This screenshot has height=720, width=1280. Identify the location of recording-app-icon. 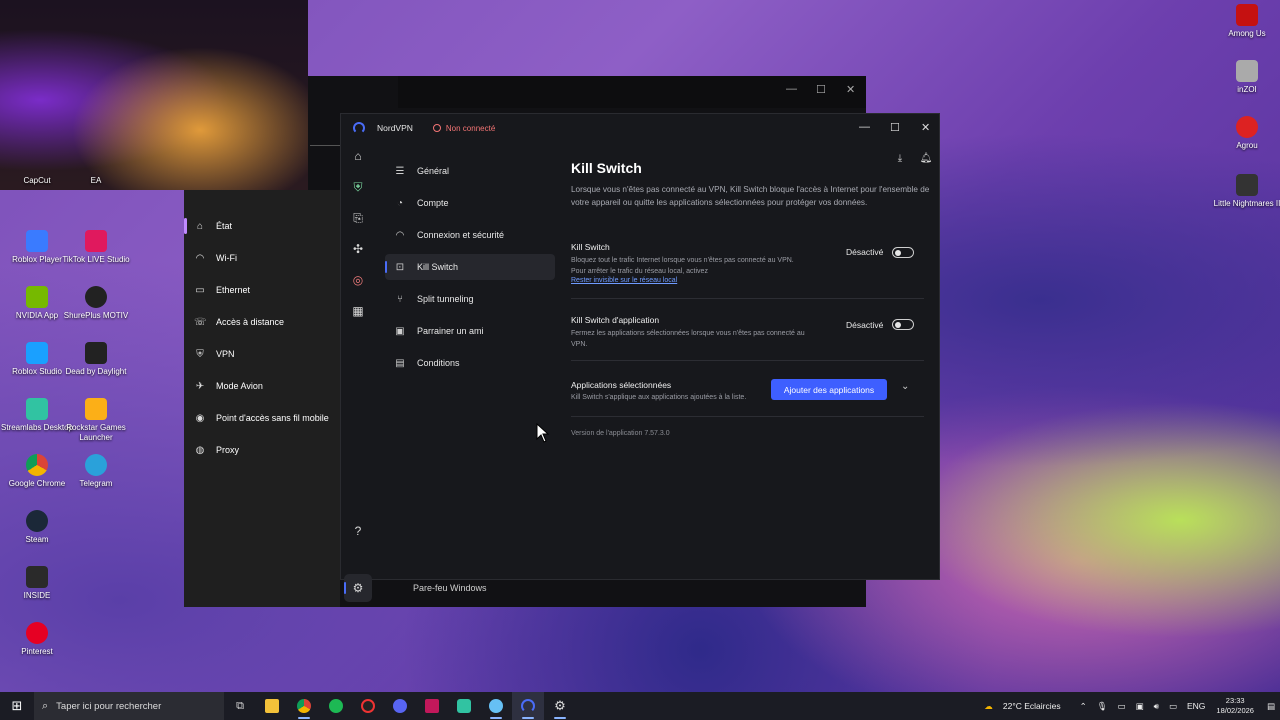
(368, 706).